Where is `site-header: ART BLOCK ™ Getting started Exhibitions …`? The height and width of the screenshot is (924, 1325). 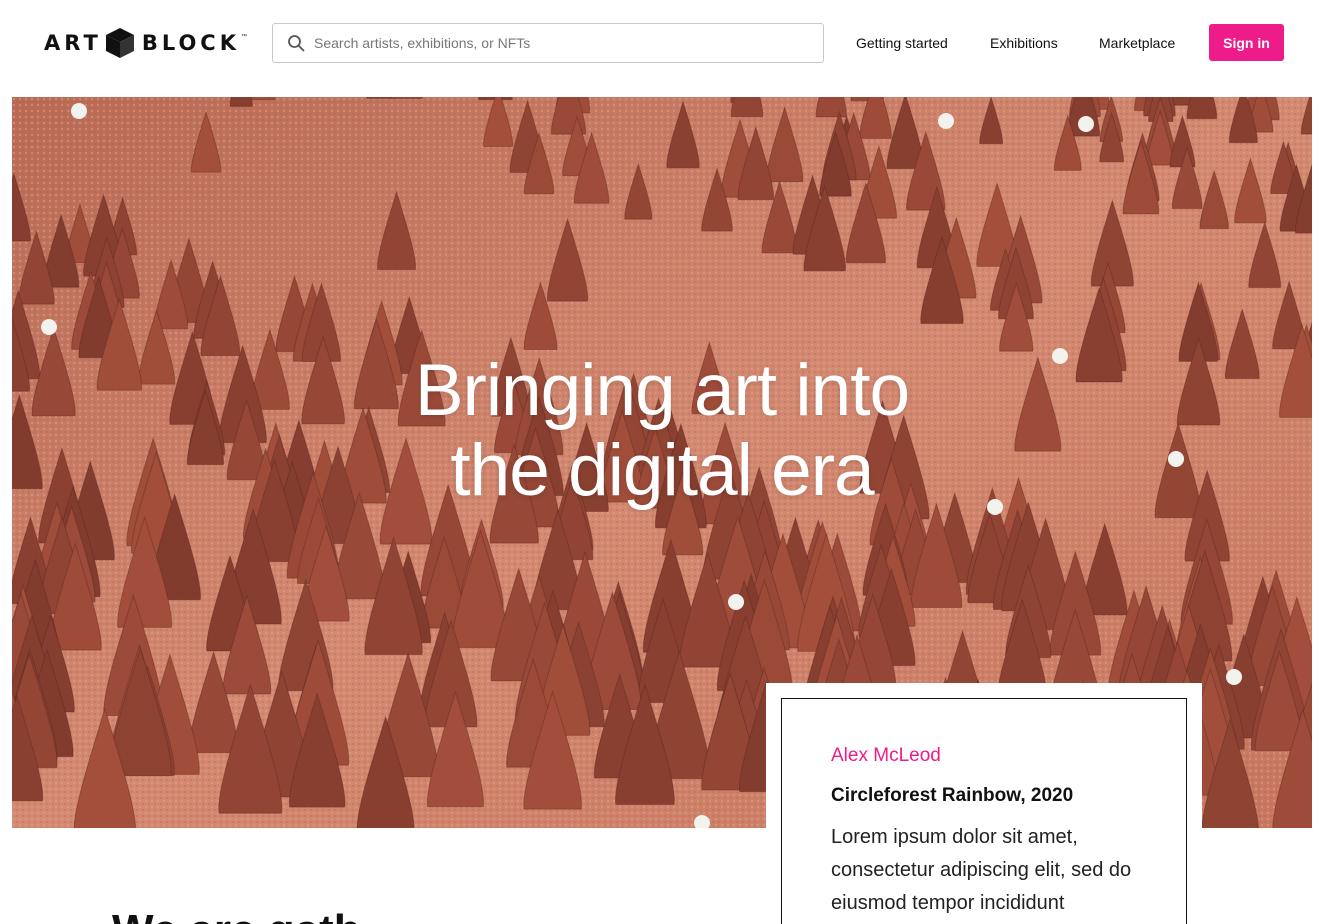 site-header: ART BLOCK ™ Getting started Exhibitions … is located at coordinates (662, 48).